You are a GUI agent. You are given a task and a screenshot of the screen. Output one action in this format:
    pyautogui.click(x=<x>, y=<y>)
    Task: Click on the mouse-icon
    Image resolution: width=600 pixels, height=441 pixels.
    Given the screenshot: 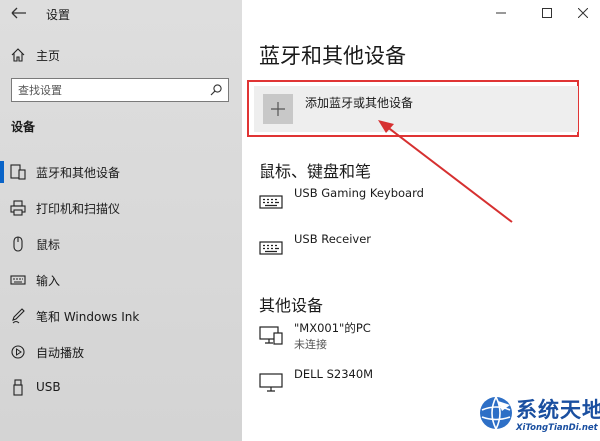 What is the action you would take?
    pyautogui.click(x=18, y=244)
    